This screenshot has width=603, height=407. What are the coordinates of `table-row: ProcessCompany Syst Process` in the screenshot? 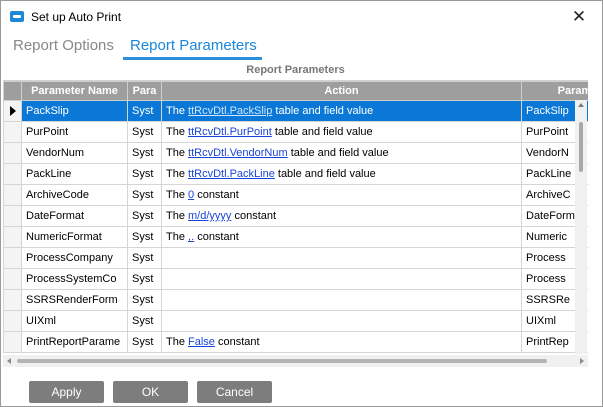 It's located at (295, 258).